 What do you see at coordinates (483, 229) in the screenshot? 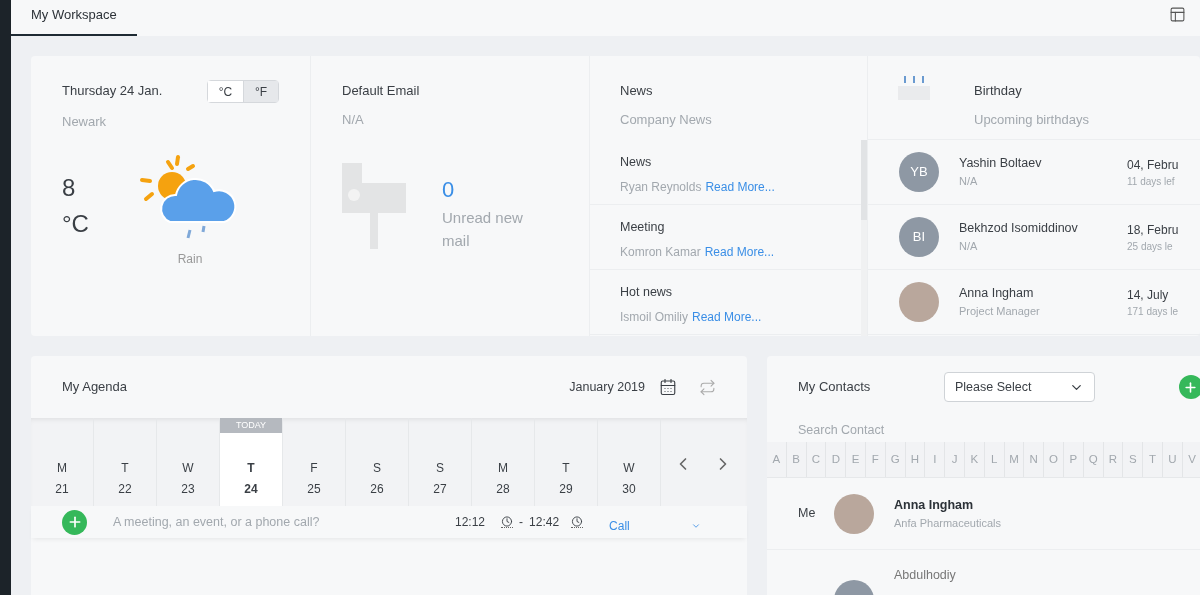
I see `unread-label: Unread new mail` at bounding box center [483, 229].